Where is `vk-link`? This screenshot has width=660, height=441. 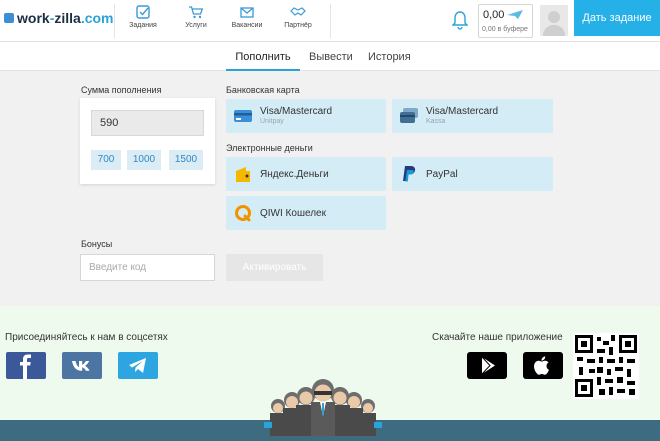 vk-link is located at coordinates (82, 365).